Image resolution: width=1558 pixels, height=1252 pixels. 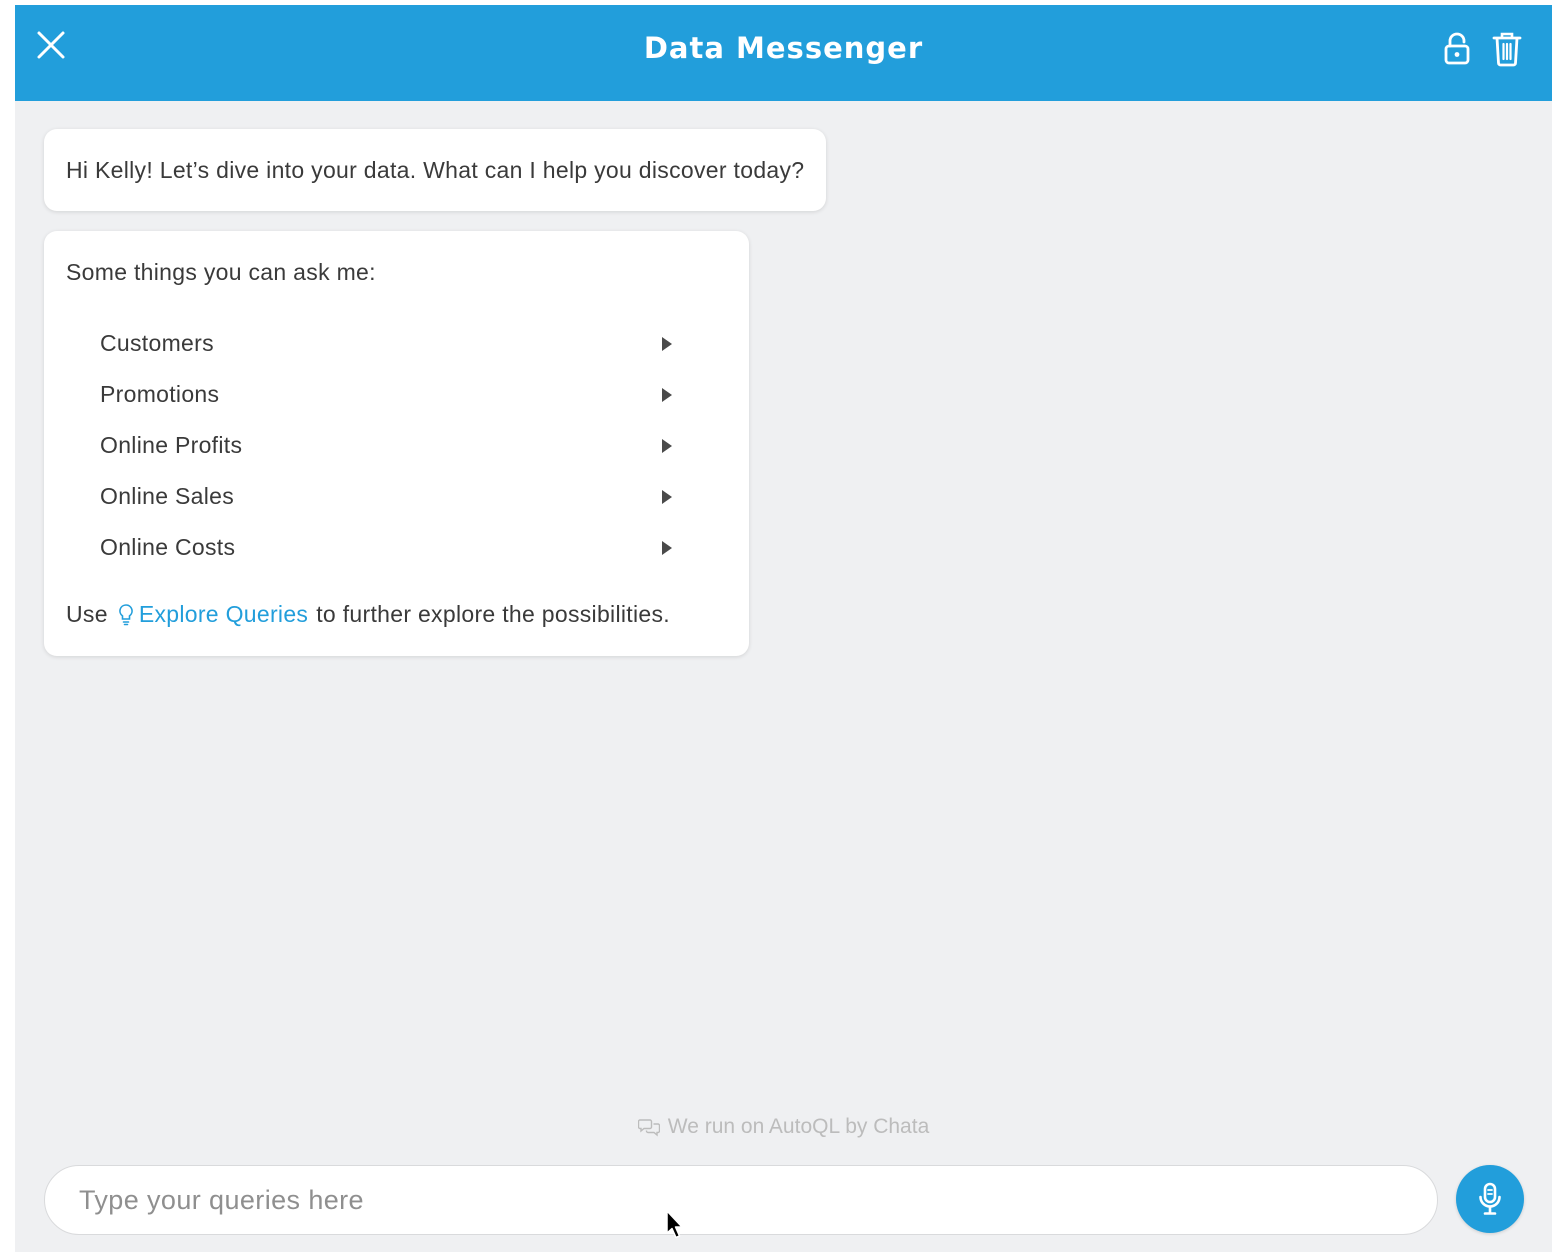 What do you see at coordinates (390, 394) in the screenshot?
I see `topic-item-promotions: Promotions` at bounding box center [390, 394].